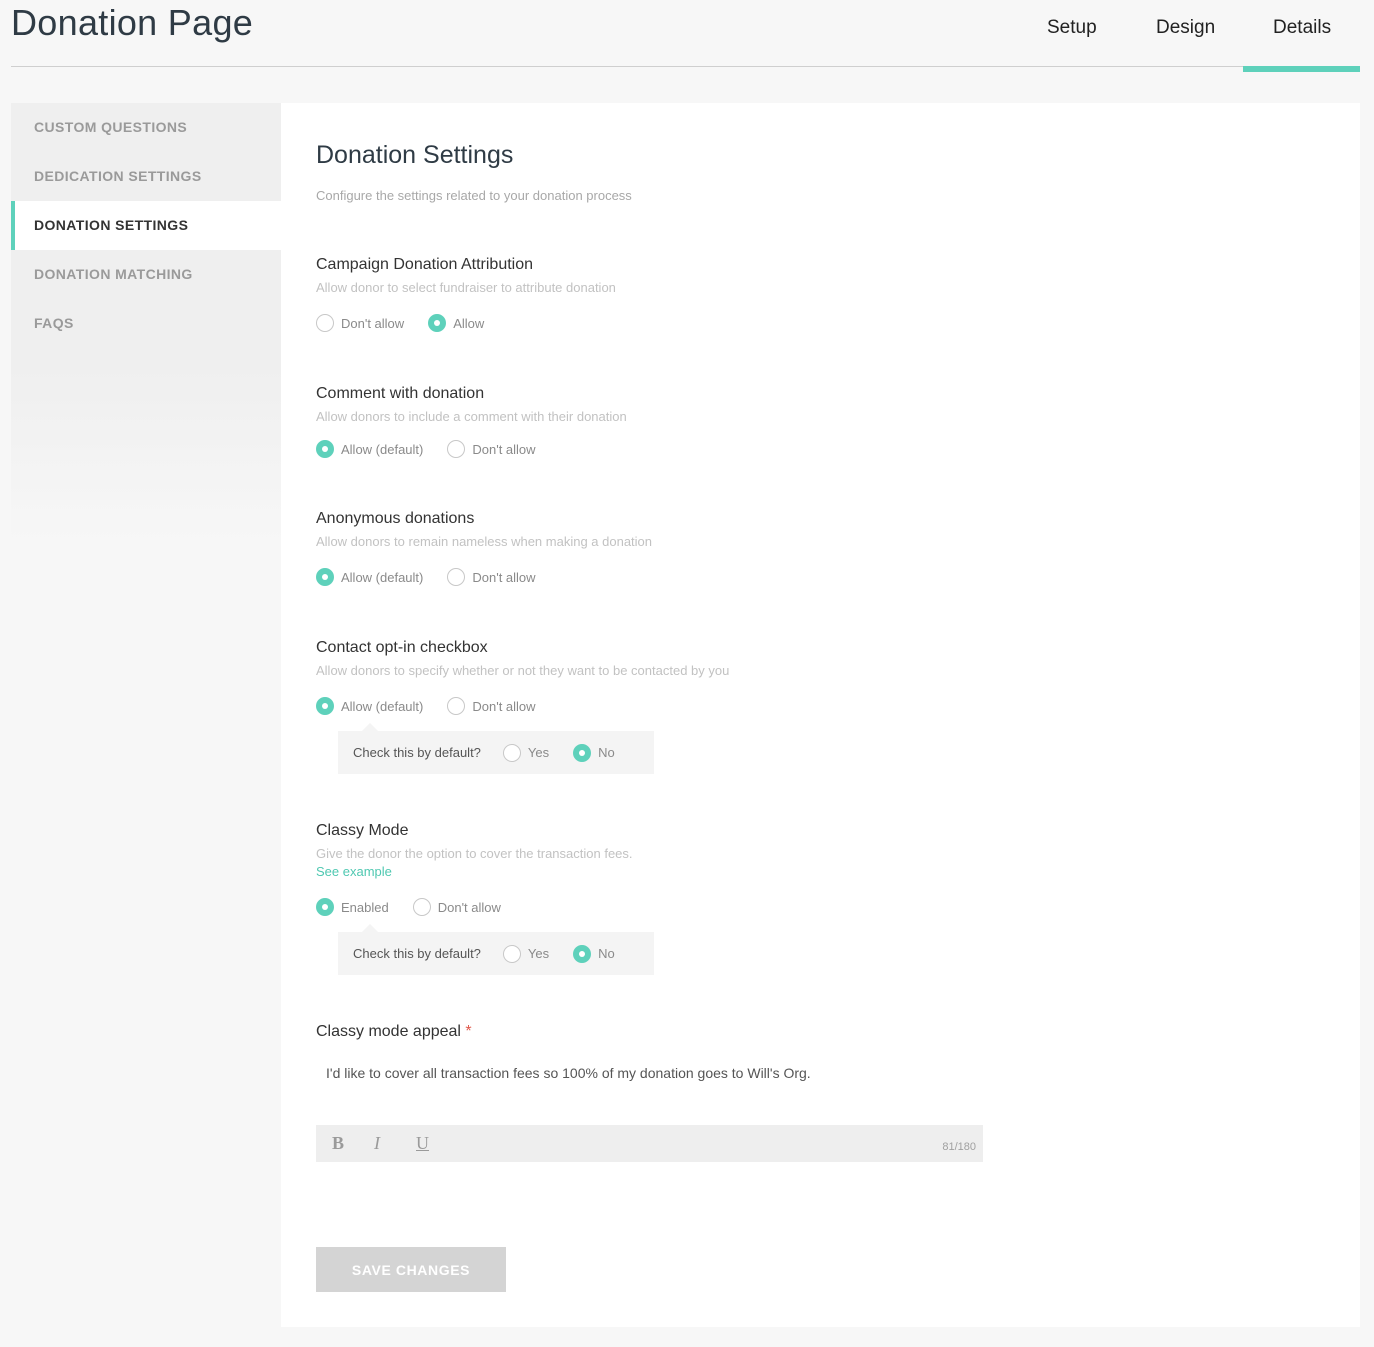  I want to click on sidebar-item-custom-questions: CUSTOM QUESTIONS, so click(146, 127).